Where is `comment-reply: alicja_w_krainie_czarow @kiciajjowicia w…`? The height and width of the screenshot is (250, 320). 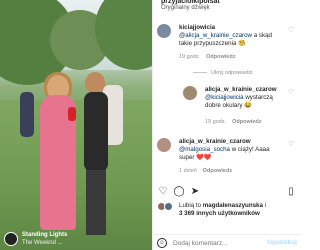
comment-reply: alicja_w_krainie_czarow @kiciajjowicia w… is located at coordinates (240, 106).